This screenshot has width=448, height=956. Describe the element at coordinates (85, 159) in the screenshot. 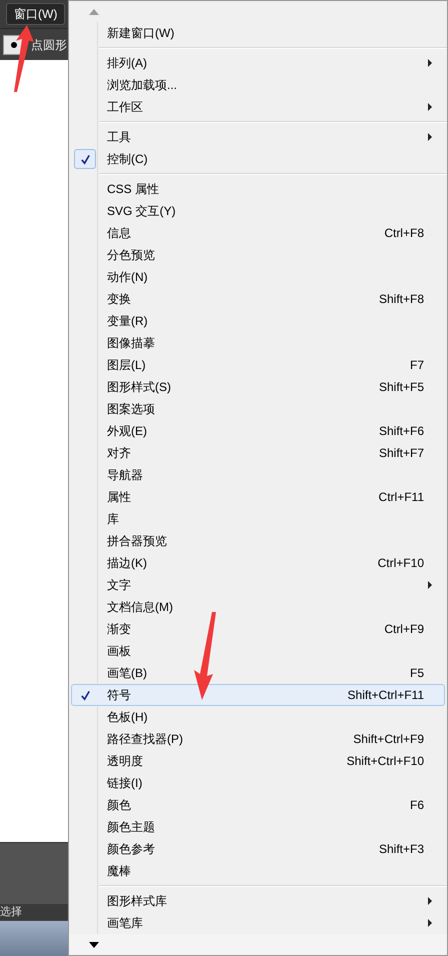

I see `check-icon` at that location.